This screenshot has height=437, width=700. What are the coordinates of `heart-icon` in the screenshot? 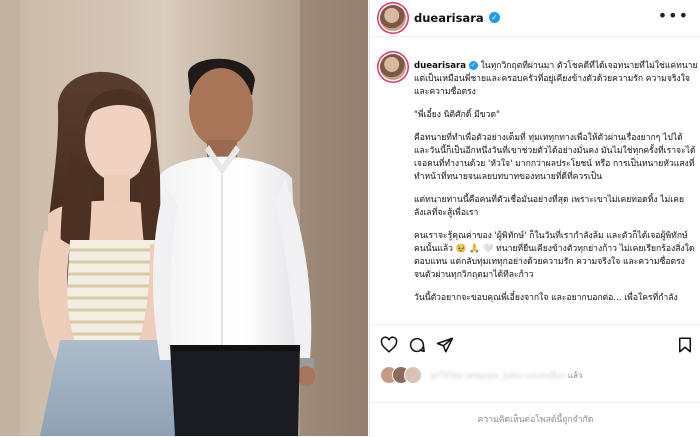 It's located at (389, 345).